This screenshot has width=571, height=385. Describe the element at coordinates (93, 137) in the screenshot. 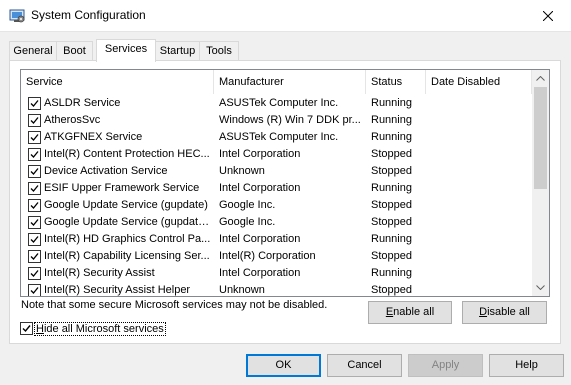

I see `service-name-cell: ATKGFNEX Service` at that location.